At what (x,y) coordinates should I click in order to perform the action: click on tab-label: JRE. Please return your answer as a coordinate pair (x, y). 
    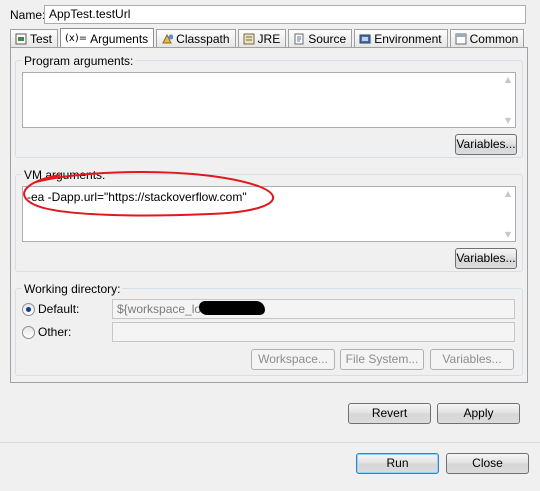
    Looking at the image, I should click on (269, 39).